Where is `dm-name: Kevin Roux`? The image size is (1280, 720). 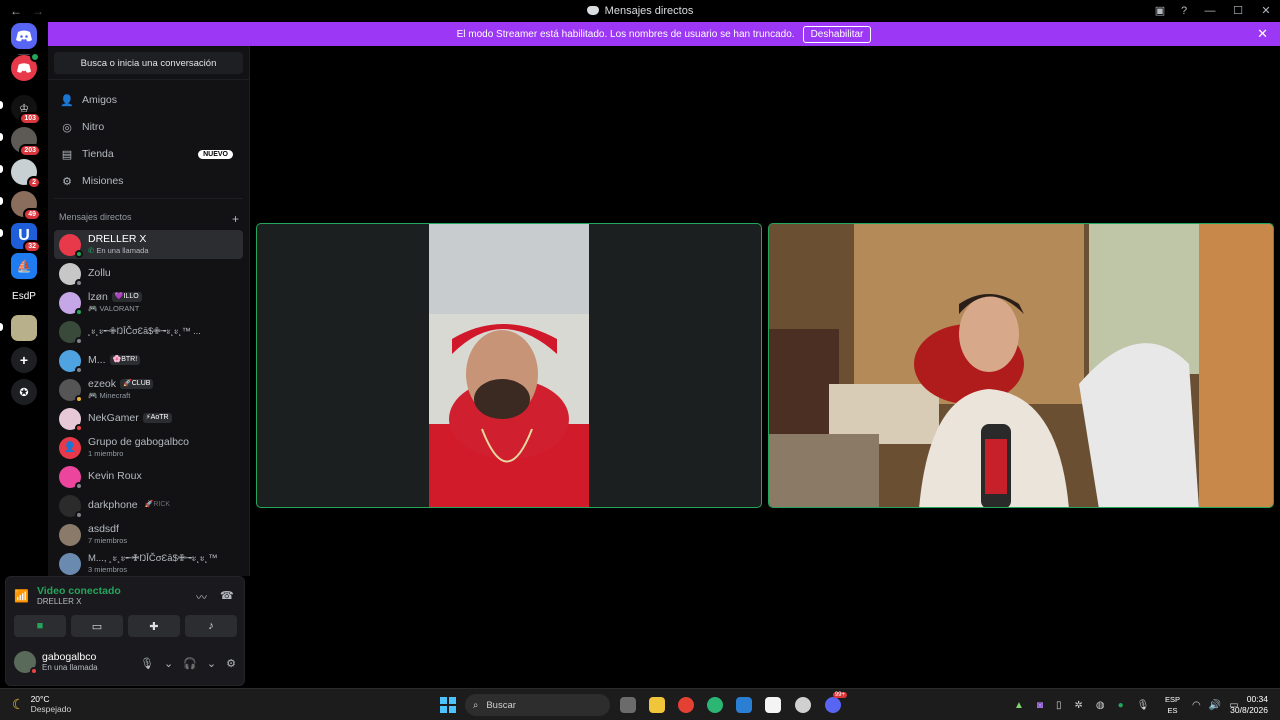
dm-name: Kevin Roux is located at coordinates (115, 476).